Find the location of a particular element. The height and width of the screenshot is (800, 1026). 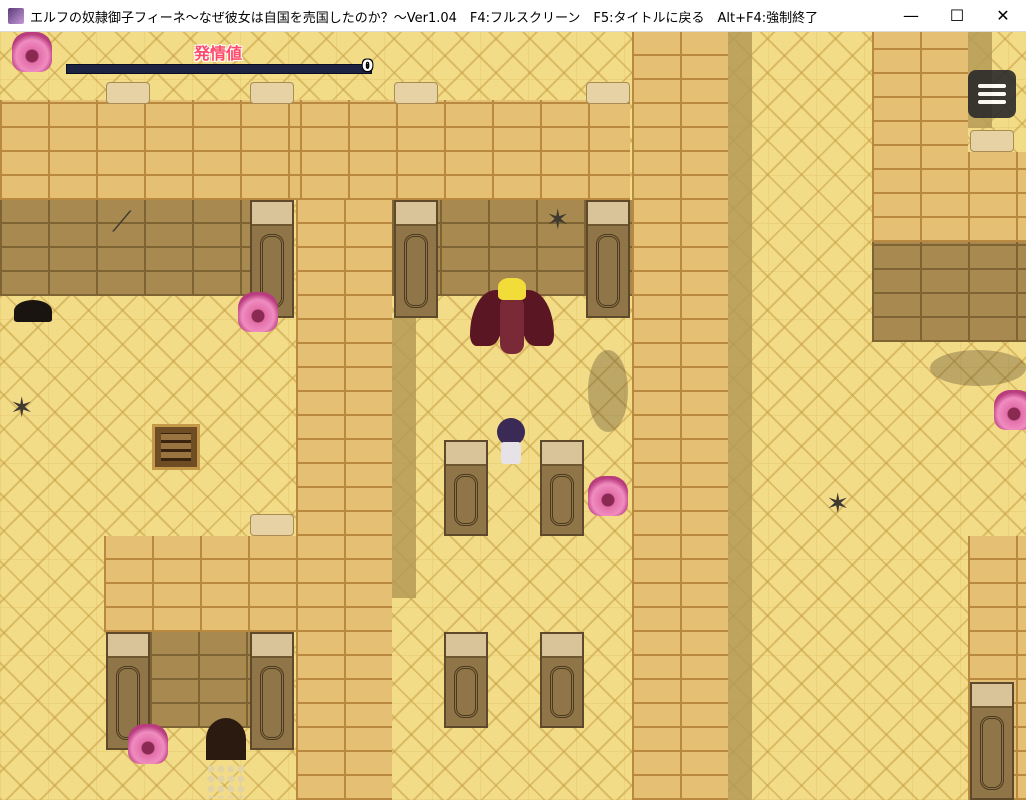

stairs-down is located at coordinates (176, 447).